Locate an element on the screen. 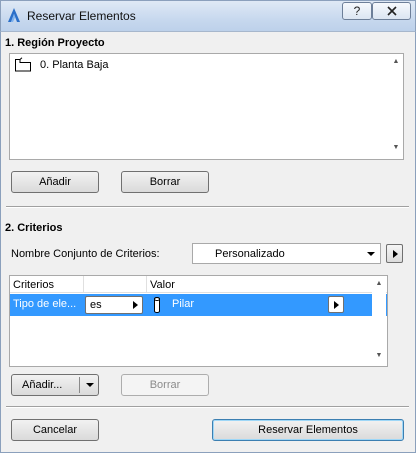 The image size is (416, 453). value-menu-button is located at coordinates (336, 304).